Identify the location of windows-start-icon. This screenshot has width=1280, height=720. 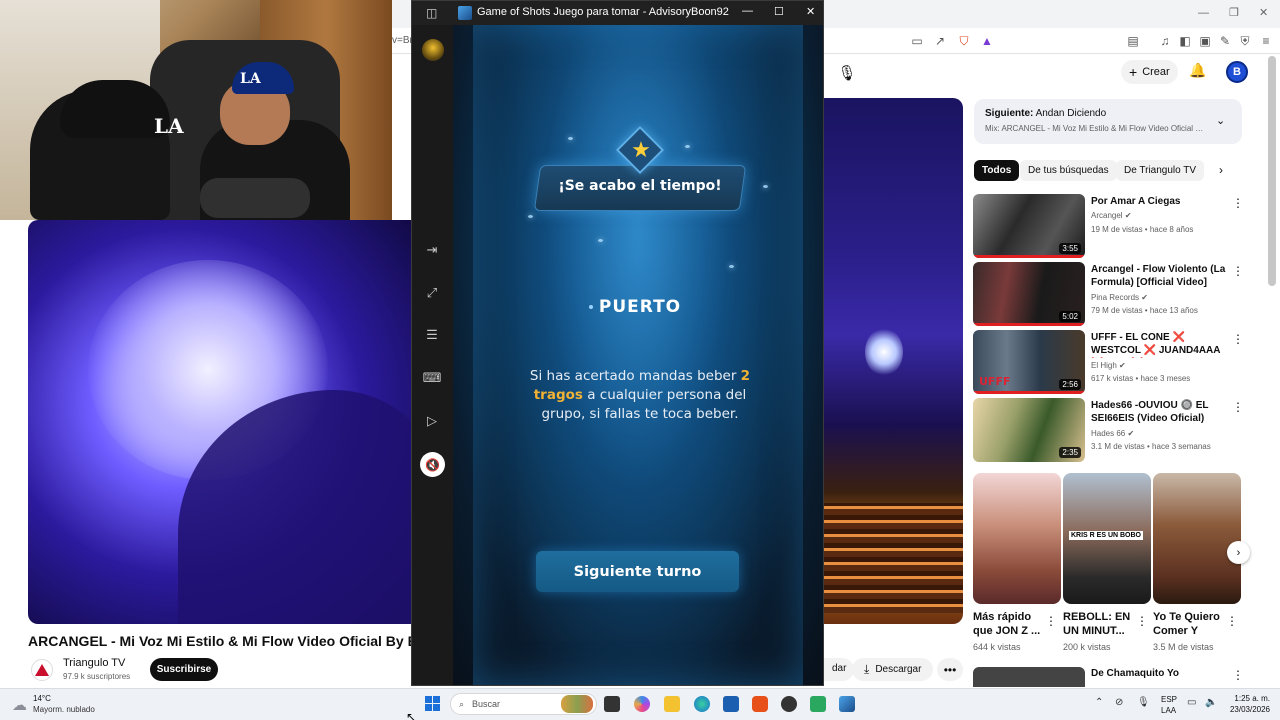
(433, 704).